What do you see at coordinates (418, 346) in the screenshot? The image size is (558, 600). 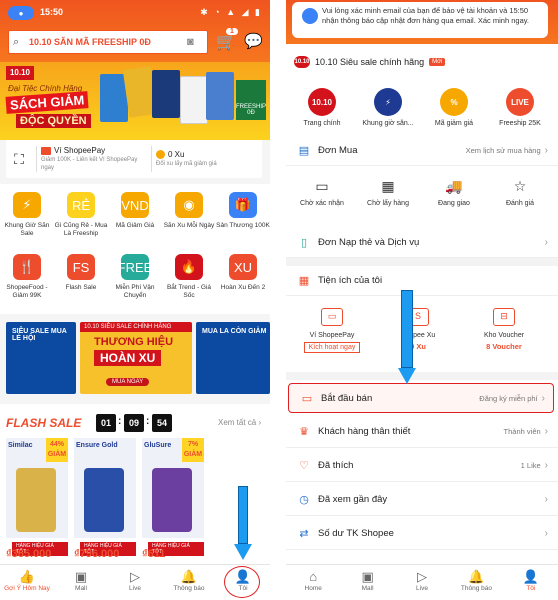 I see `utility-value: 0 Xu` at bounding box center [418, 346].